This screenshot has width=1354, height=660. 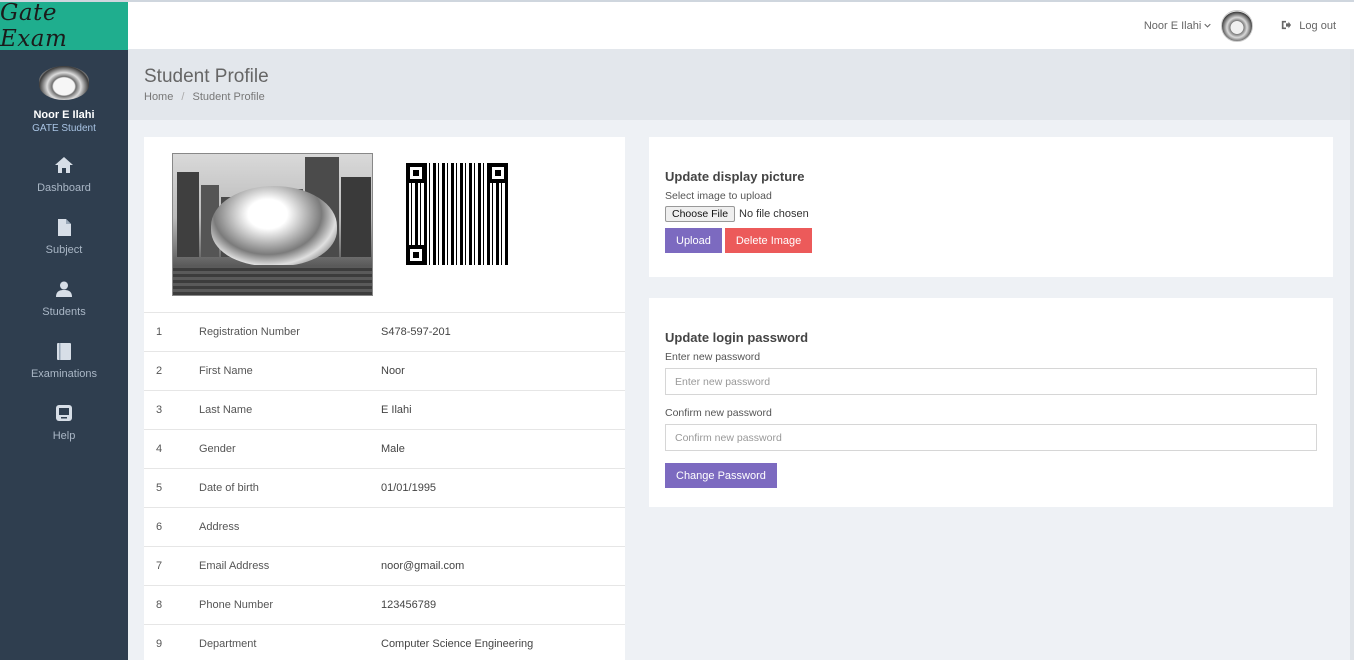 What do you see at coordinates (236, 605) in the screenshot?
I see `row-label: Phone Number` at bounding box center [236, 605].